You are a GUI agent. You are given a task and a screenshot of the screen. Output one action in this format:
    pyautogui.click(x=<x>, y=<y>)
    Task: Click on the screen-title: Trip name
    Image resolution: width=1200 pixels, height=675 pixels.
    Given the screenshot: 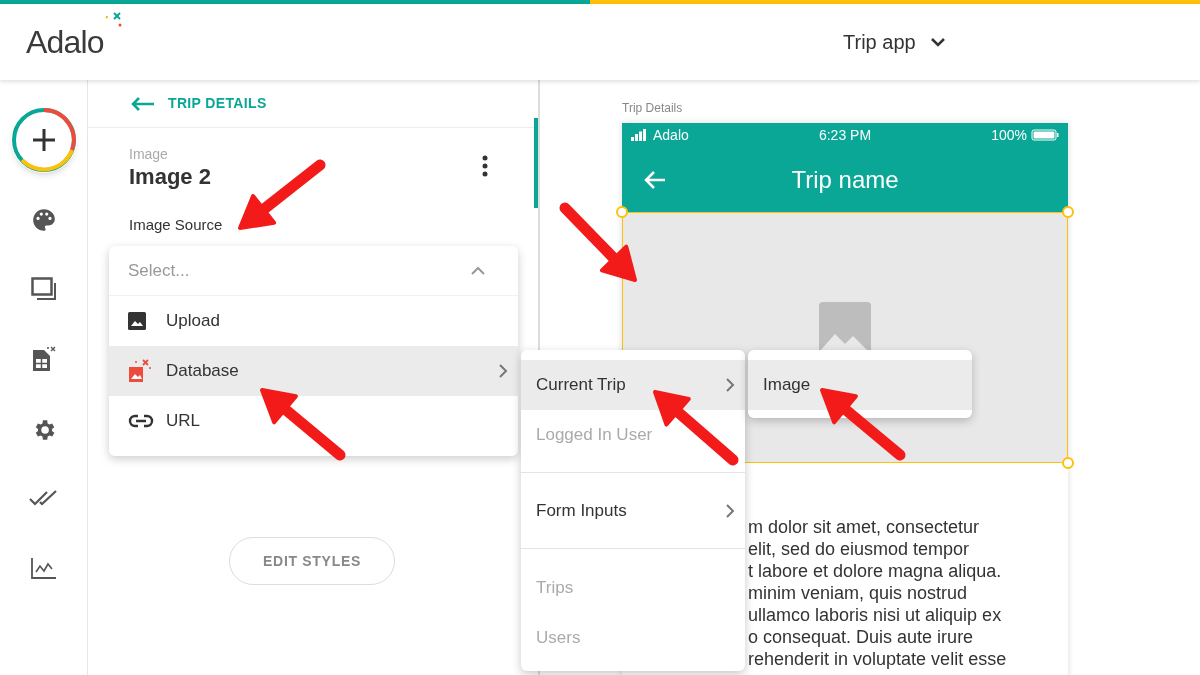 What is the action you would take?
    pyautogui.click(x=845, y=179)
    